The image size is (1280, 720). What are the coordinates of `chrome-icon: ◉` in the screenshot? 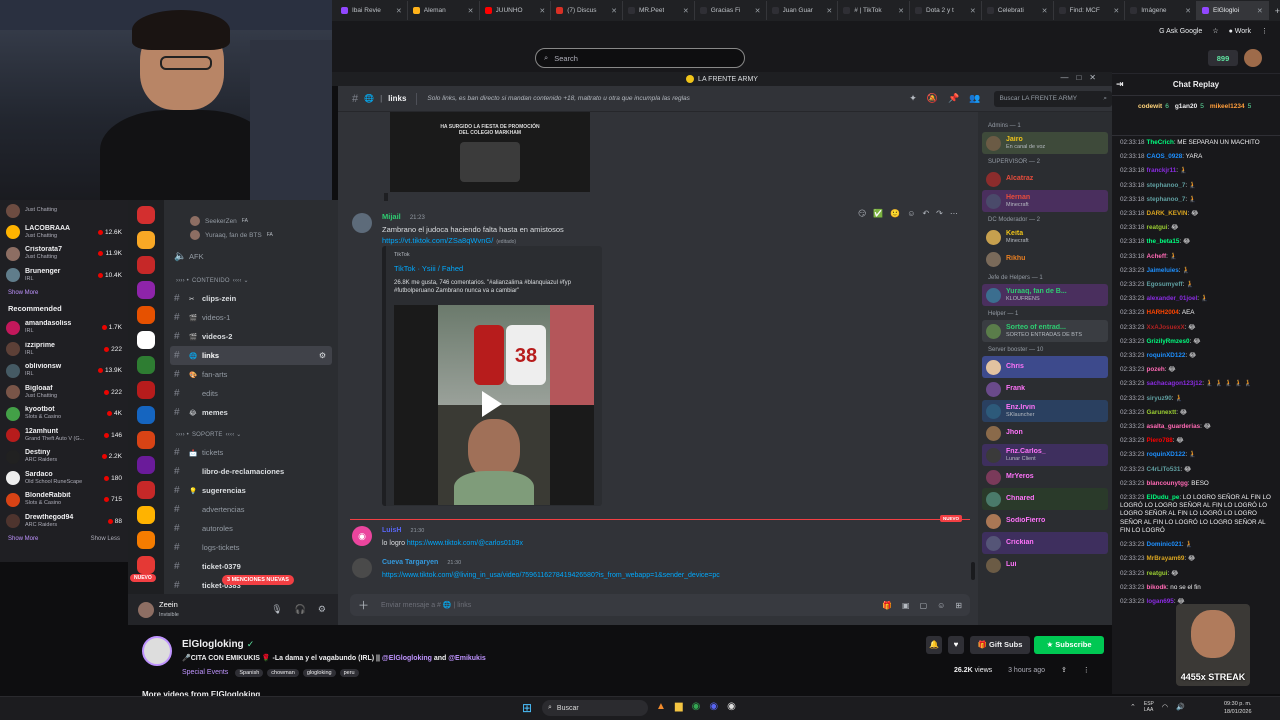 It's located at (696, 706).